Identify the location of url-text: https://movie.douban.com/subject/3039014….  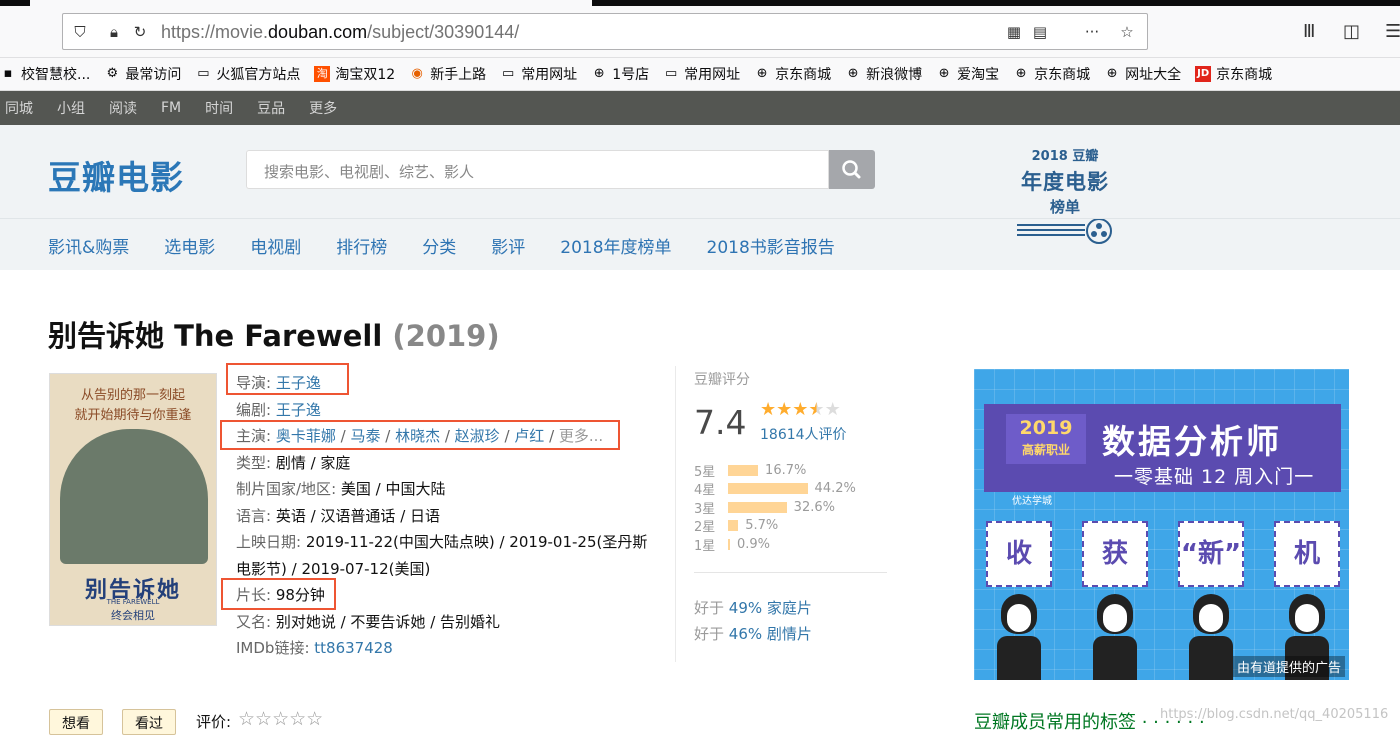
(340, 32).